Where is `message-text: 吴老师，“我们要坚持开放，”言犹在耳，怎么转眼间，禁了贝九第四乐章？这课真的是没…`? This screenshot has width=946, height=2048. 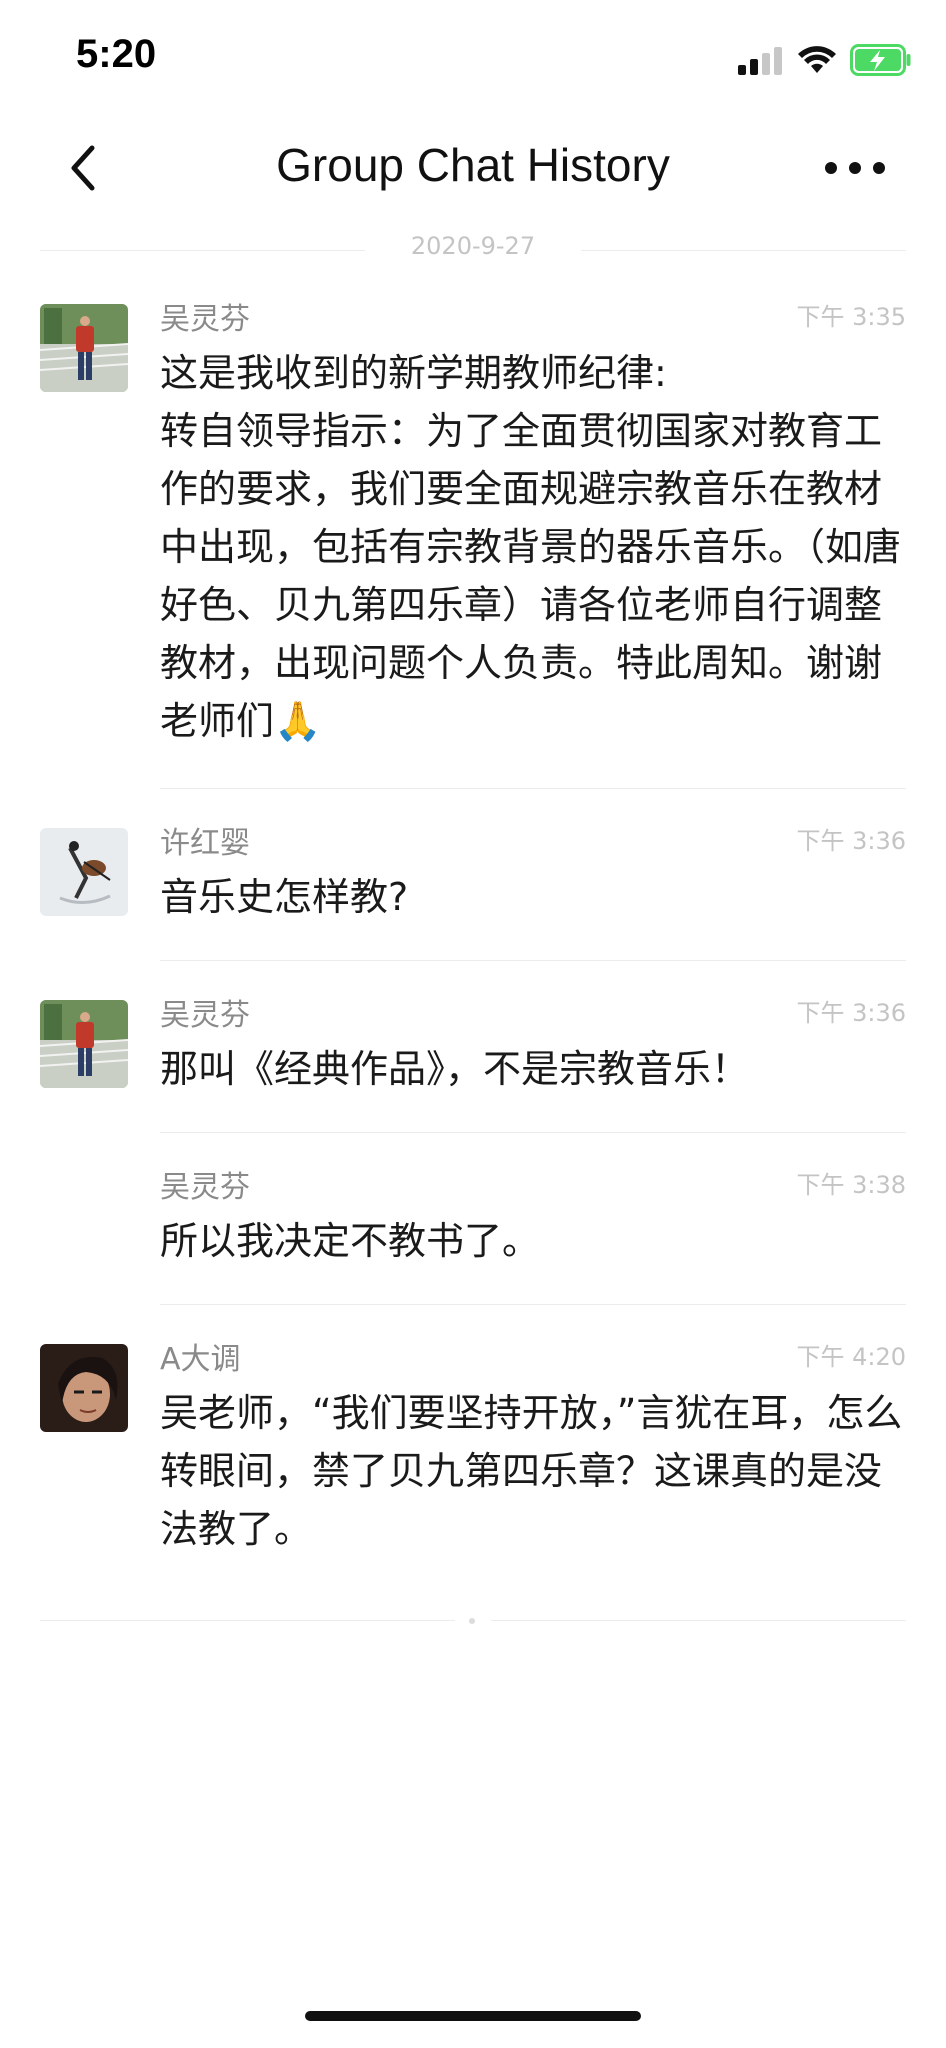 message-text: 吴老师，“我们要坚持开放，”言犹在耳，怎么转眼间，禁了贝九第四乐章？这课真的是没… is located at coordinates (531, 1471).